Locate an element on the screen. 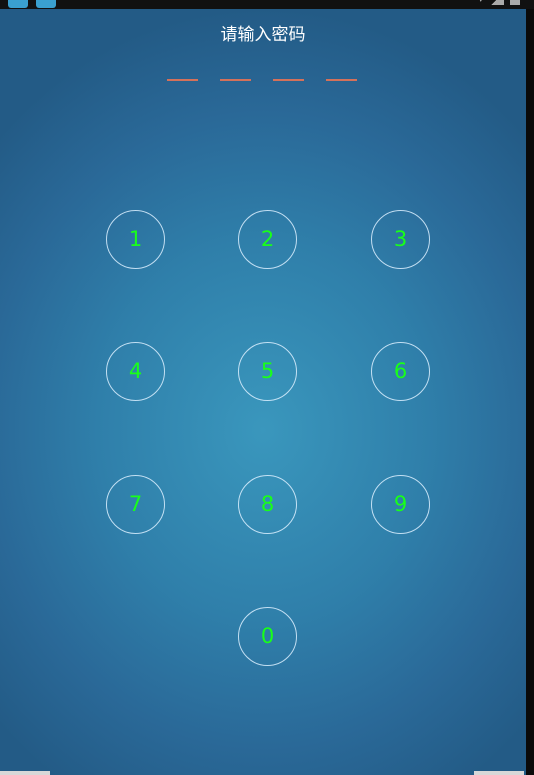 The width and height of the screenshot is (534, 775). key-7: 7 is located at coordinates (135, 504).